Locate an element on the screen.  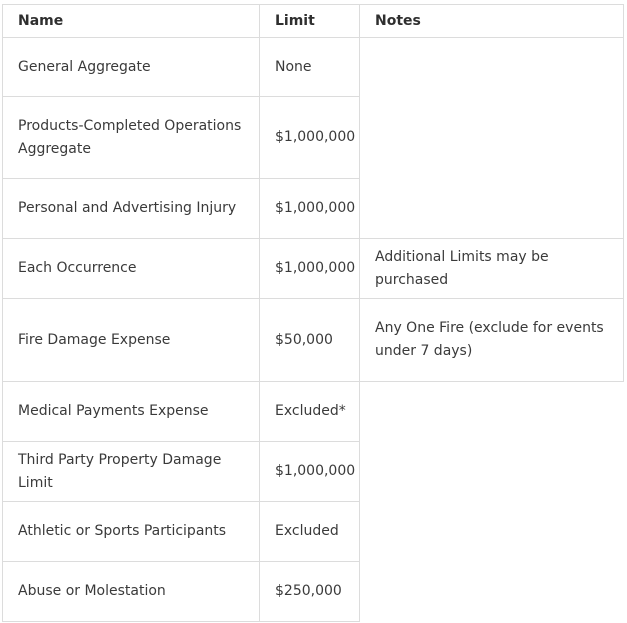
row-limit: $50,000 is located at coordinates (304, 339).